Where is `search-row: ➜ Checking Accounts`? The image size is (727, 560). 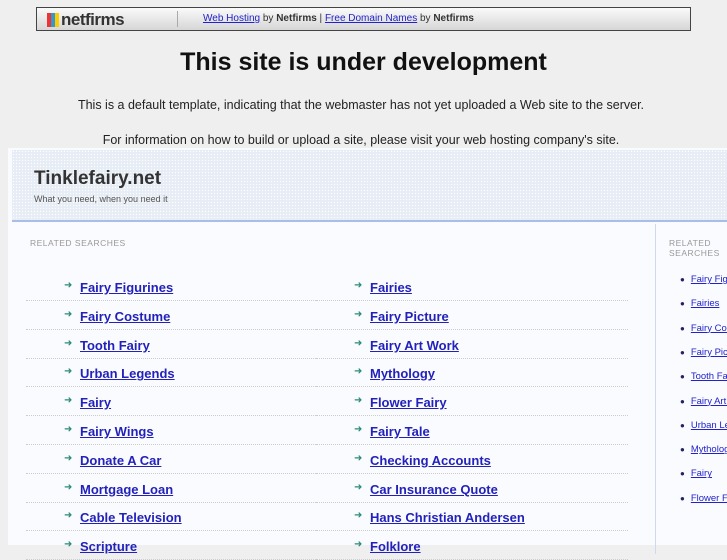
search-row: ➜ Checking Accounts is located at coordinates (472, 459).